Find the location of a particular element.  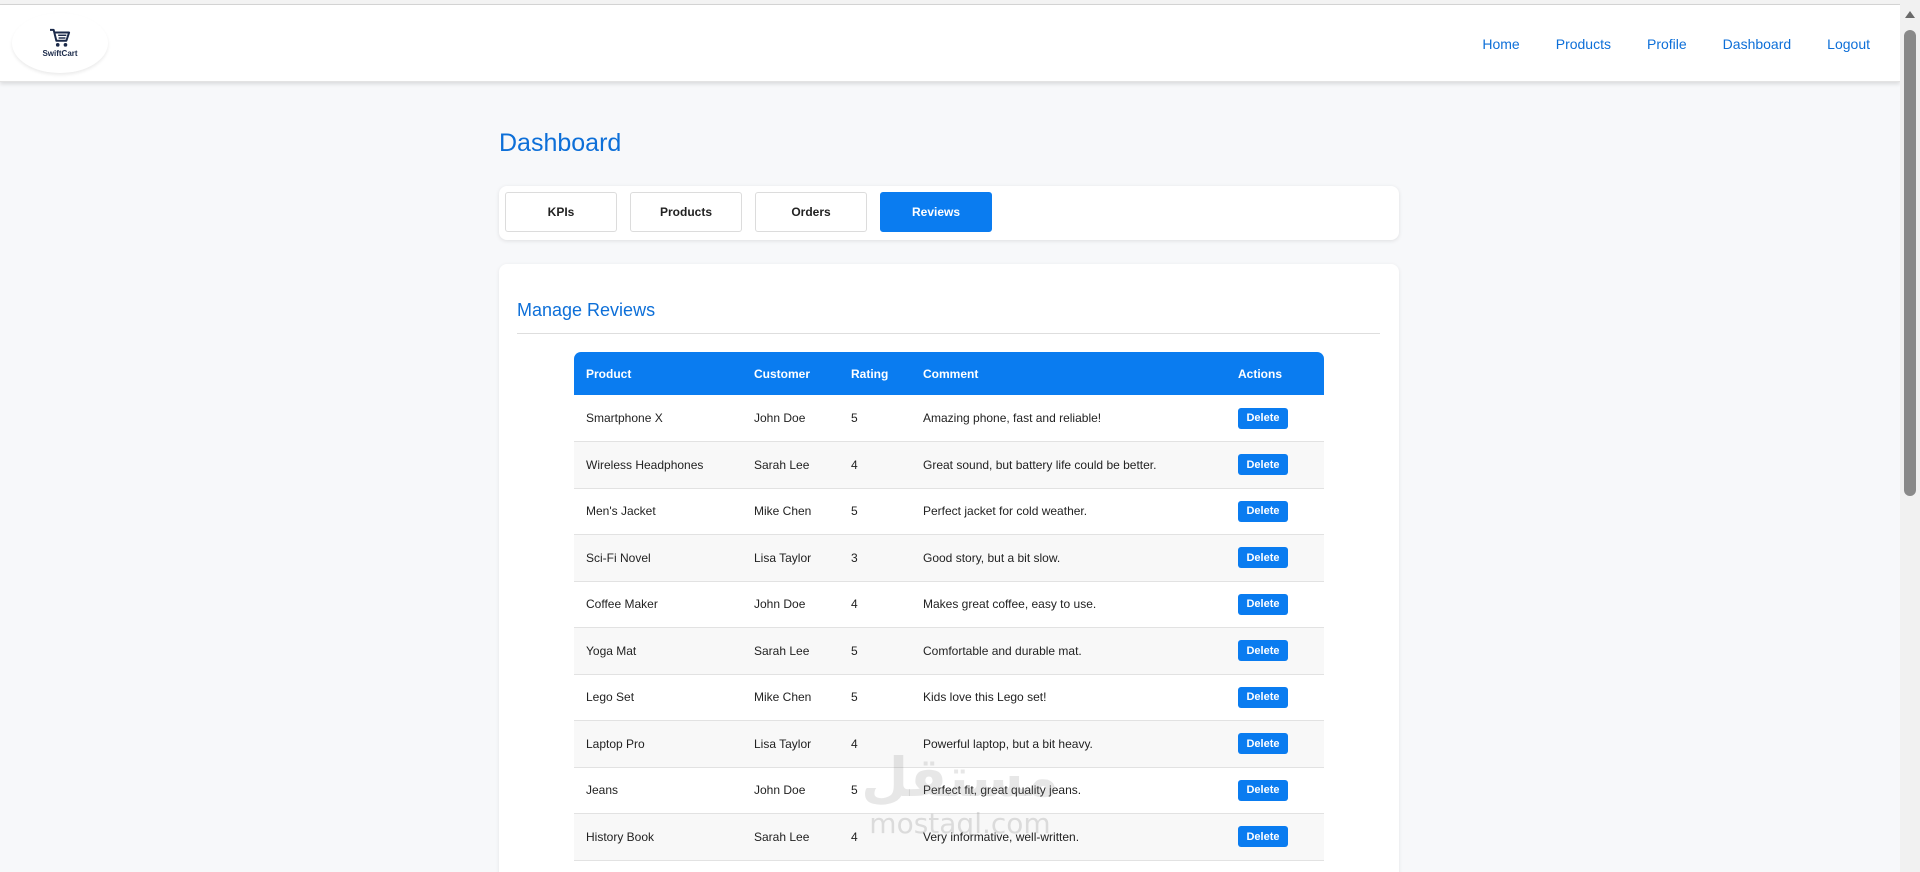

tab-orders: Orders is located at coordinates (811, 212).